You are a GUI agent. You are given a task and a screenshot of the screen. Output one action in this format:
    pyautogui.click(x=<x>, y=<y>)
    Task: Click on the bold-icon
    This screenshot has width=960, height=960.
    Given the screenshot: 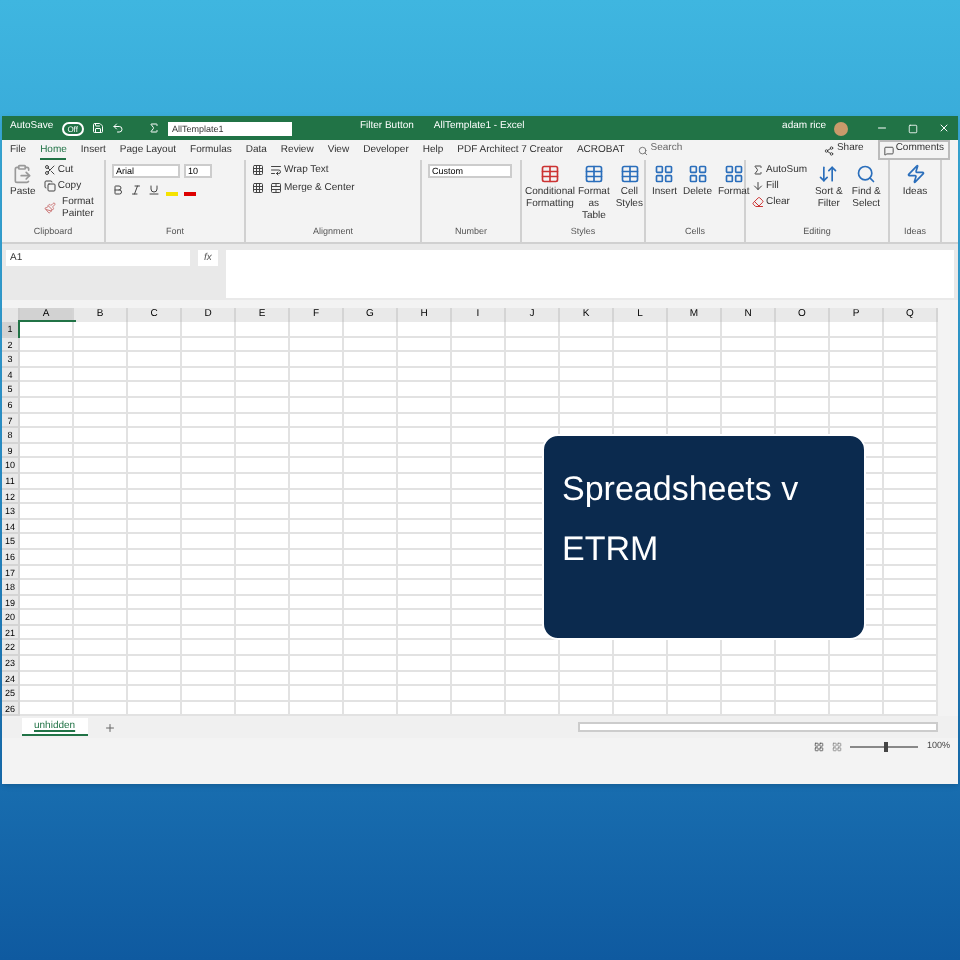 What is the action you would take?
    pyautogui.click(x=118, y=190)
    